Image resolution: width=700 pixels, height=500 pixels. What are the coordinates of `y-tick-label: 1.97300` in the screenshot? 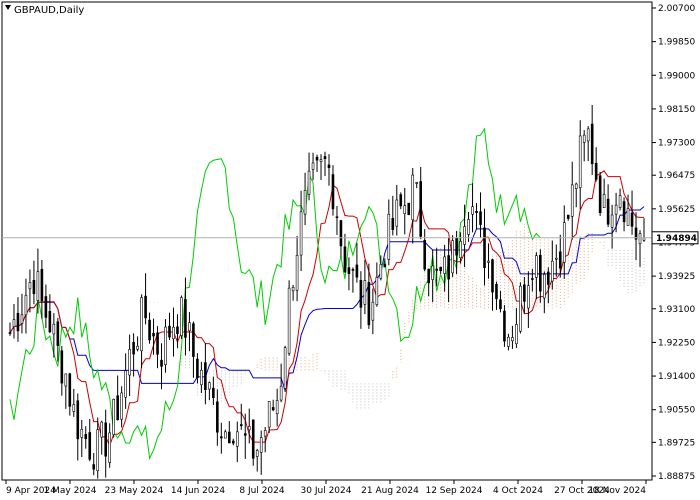 It's located at (676, 144).